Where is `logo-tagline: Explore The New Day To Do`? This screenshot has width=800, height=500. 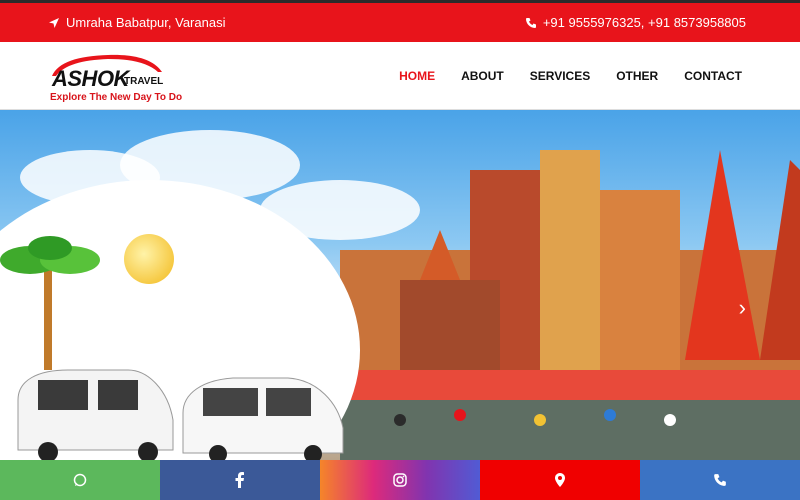
logo-tagline: Explore The New Day To Do is located at coordinates (116, 97).